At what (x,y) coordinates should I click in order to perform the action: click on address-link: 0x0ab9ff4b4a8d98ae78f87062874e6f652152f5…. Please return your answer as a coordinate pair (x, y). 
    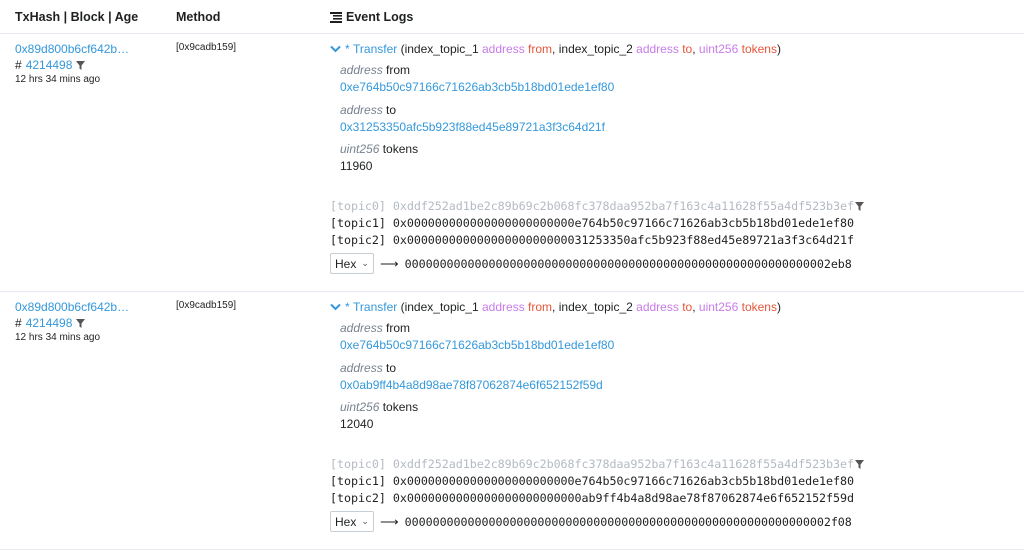
    Looking at the image, I should click on (471, 385).